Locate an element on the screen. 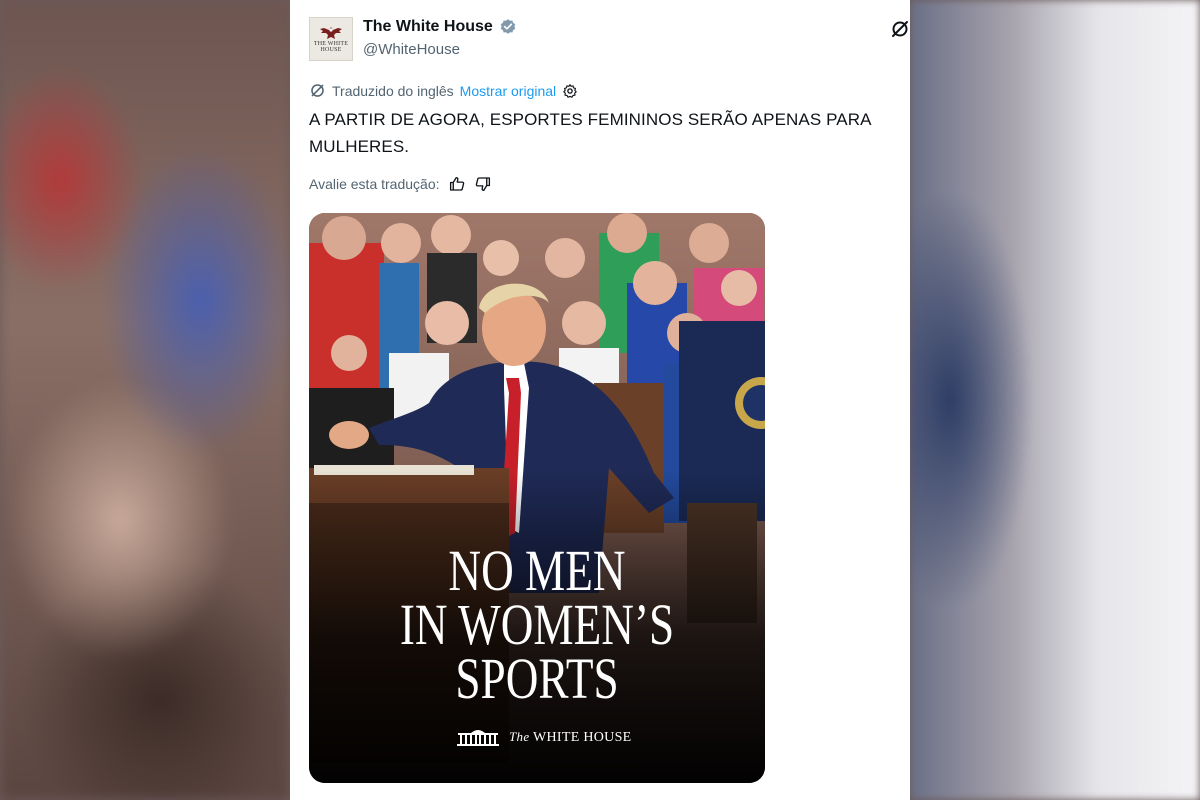 Image resolution: width=1200 pixels, height=800 pixels. thumbs-down-icon is located at coordinates (483, 184).